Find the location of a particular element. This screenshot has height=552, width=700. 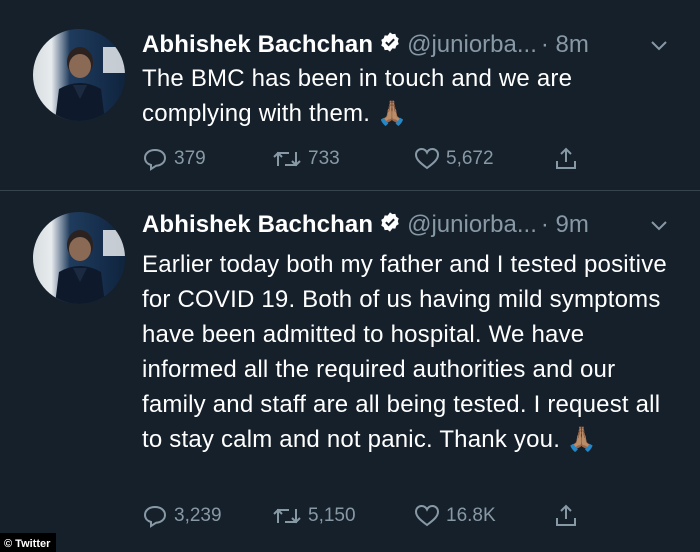

reply-button: 3,239 is located at coordinates (182, 516).